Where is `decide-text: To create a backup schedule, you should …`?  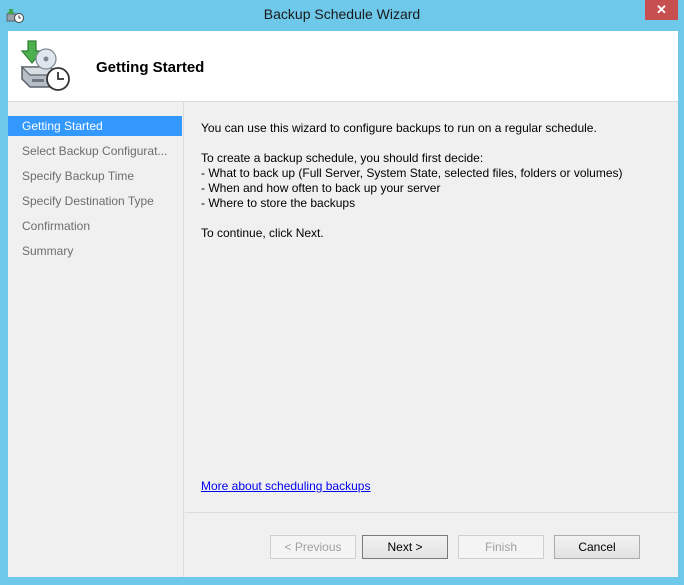 decide-text: To create a backup schedule, you should … is located at coordinates (342, 158).